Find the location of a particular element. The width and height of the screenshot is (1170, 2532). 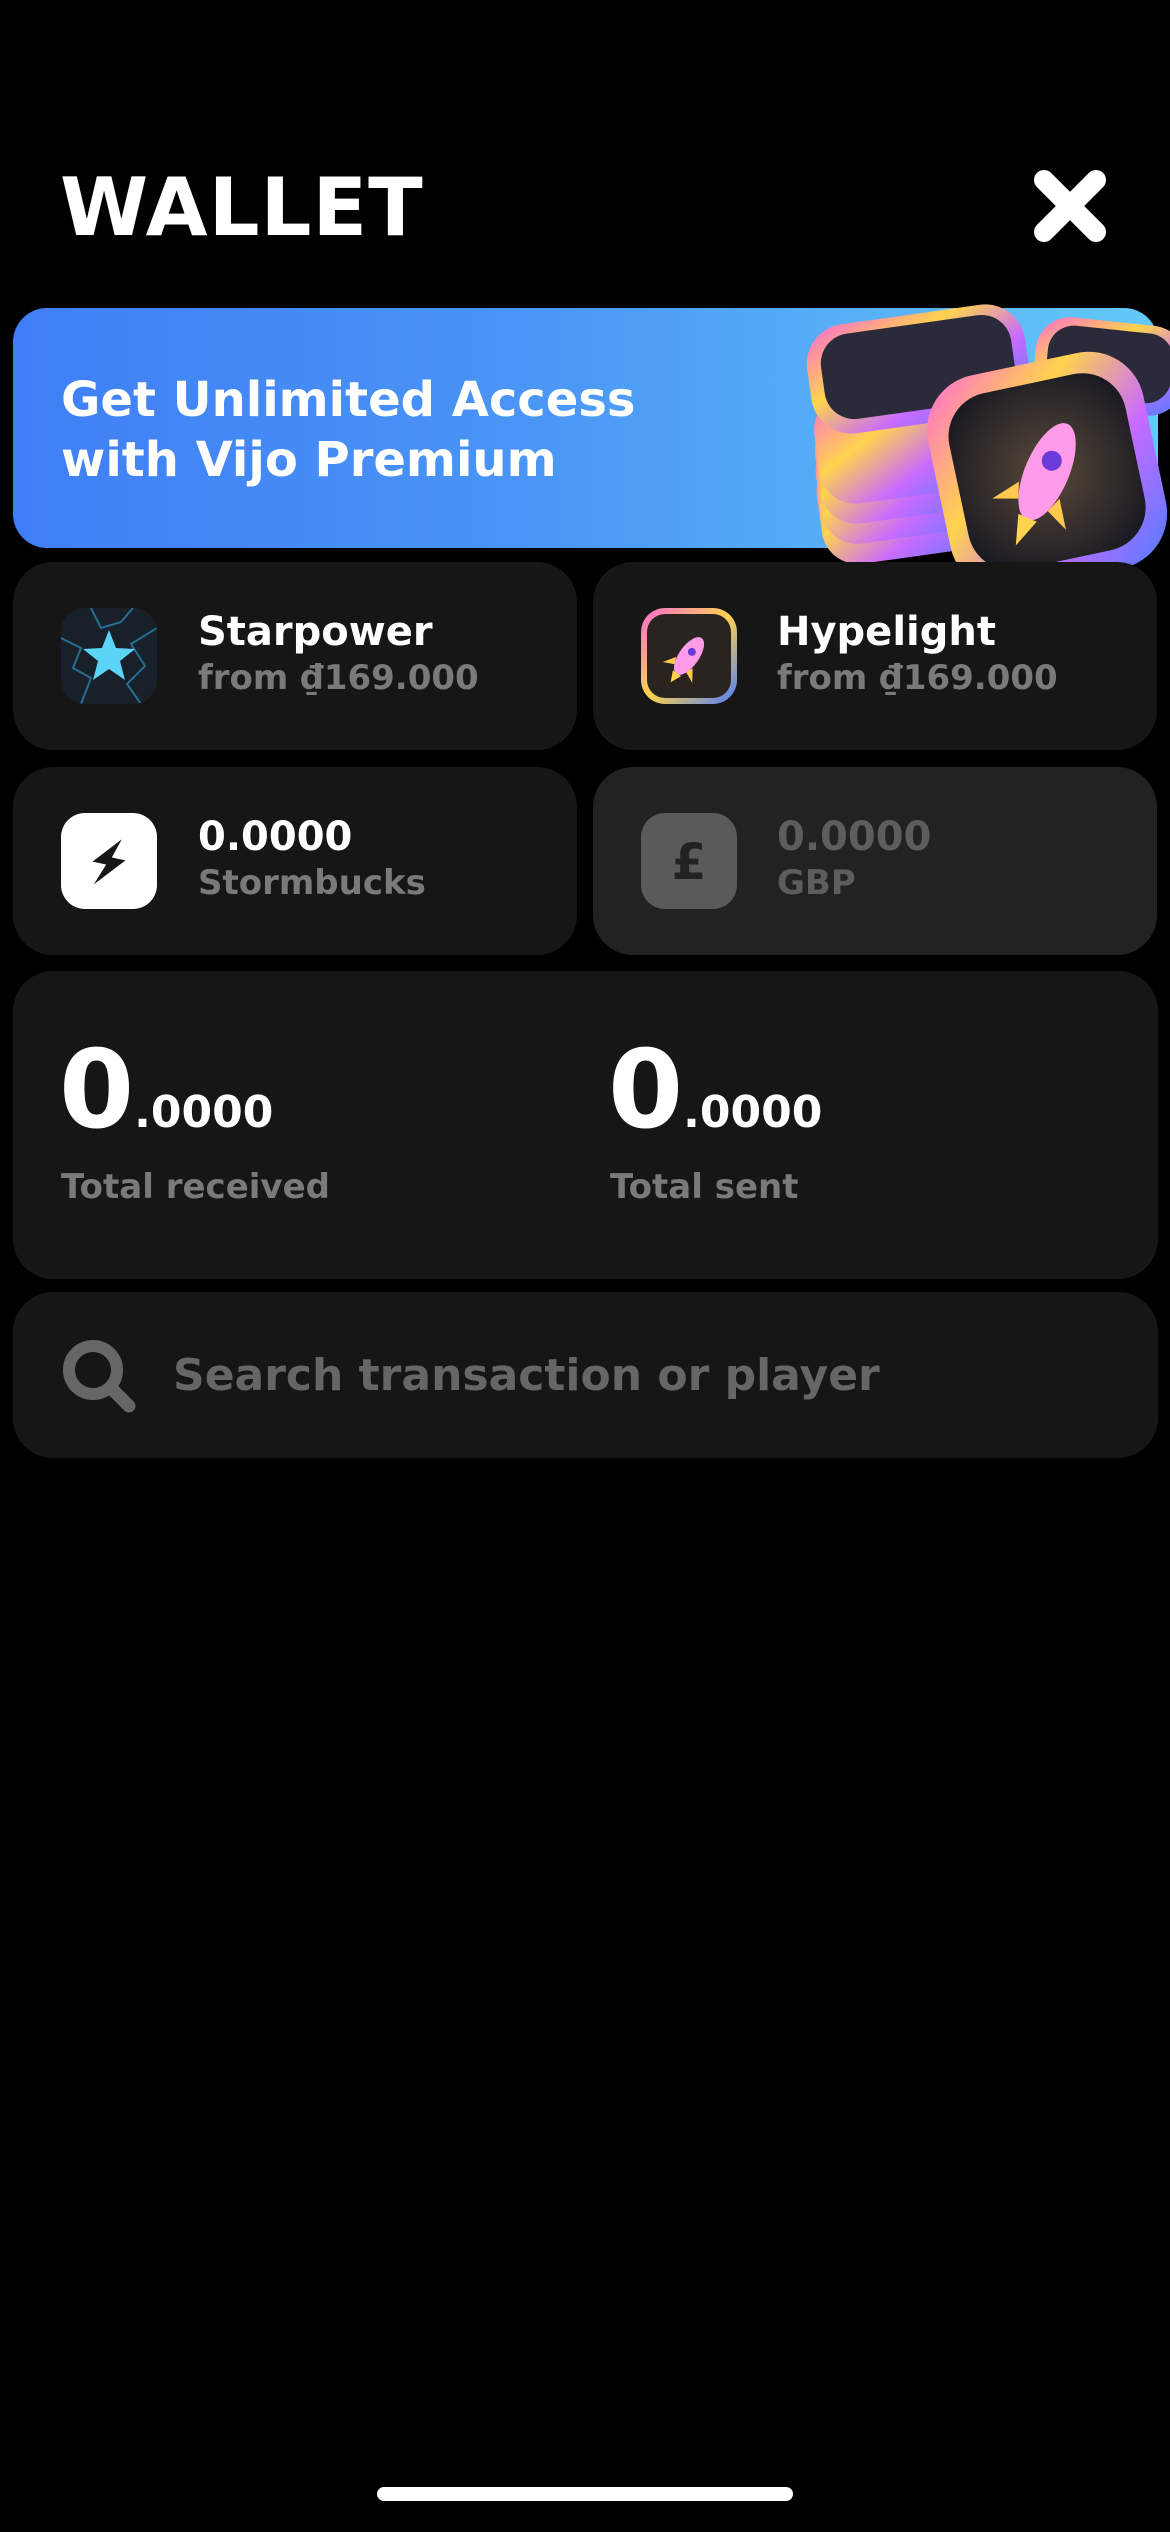

gbp-card: £ 0.0000 GBP is located at coordinates (875, 861).